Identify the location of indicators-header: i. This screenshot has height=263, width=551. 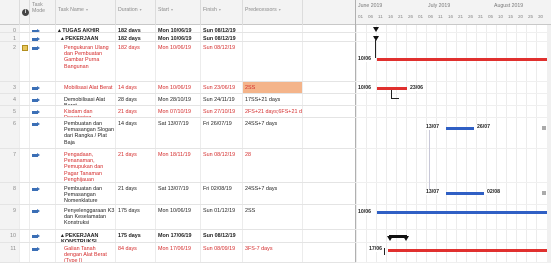
(25, 12).